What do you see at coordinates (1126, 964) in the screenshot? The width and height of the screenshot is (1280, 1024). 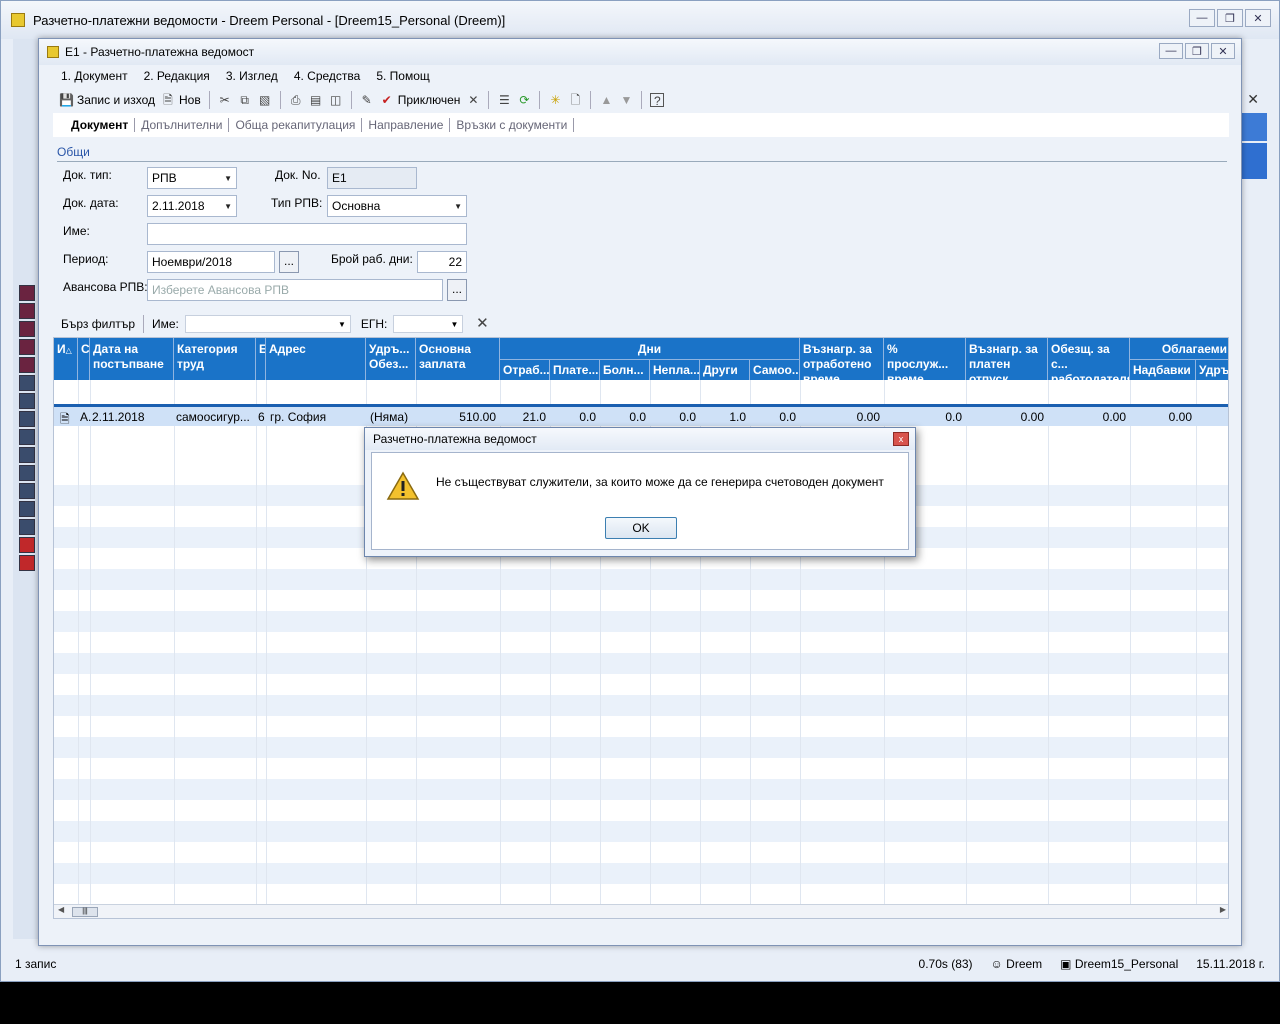 I see `database-name: Dreem15_Personal` at bounding box center [1126, 964].